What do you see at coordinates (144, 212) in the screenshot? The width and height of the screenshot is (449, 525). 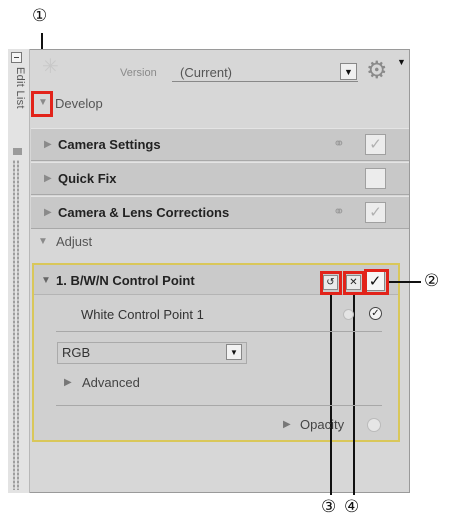 I see `section-label: Camera & Lens Corrections` at bounding box center [144, 212].